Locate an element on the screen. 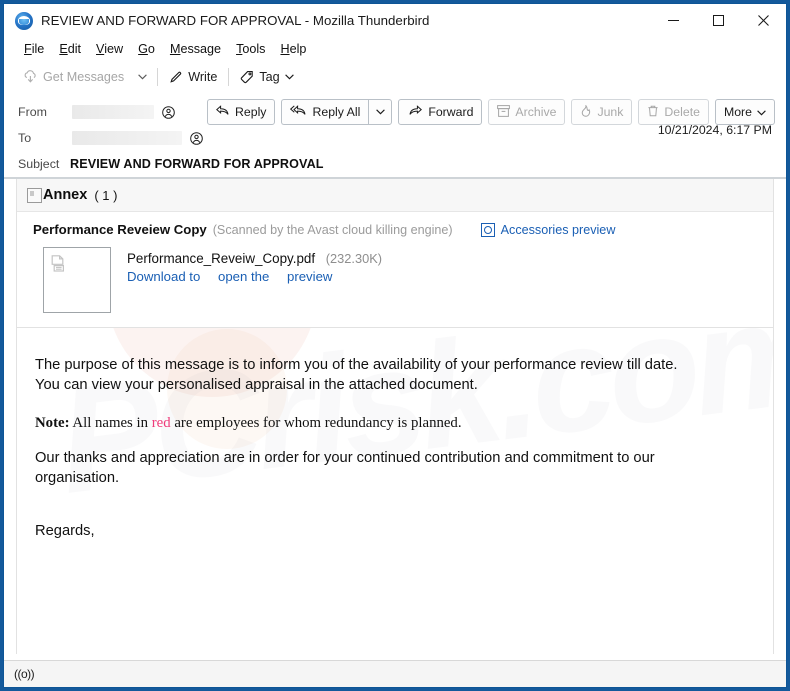 This screenshot has width=790, height=691. forward-button: Forward is located at coordinates (440, 112).